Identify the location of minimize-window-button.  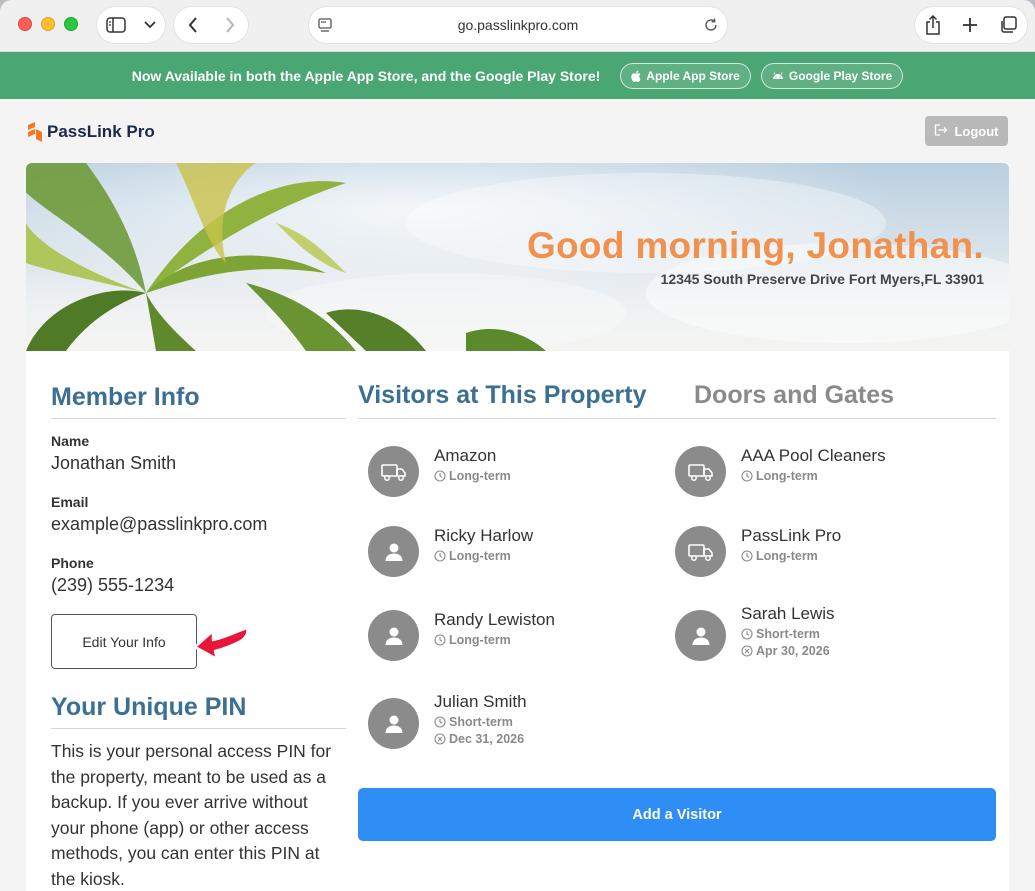
(48, 24).